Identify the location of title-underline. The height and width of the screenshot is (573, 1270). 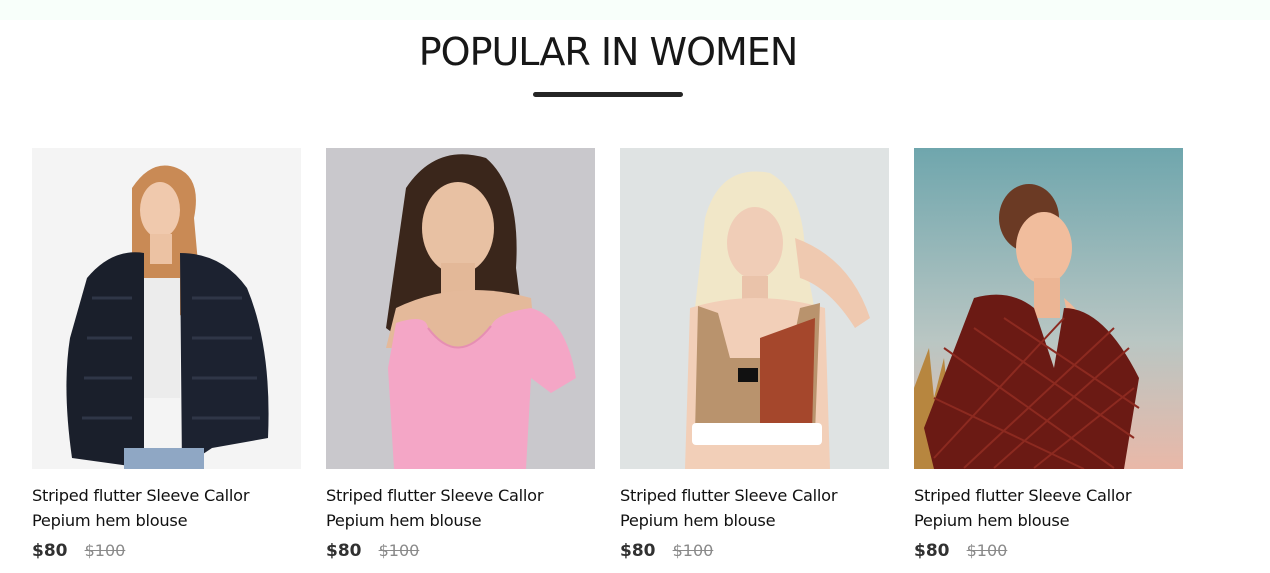
(608, 94).